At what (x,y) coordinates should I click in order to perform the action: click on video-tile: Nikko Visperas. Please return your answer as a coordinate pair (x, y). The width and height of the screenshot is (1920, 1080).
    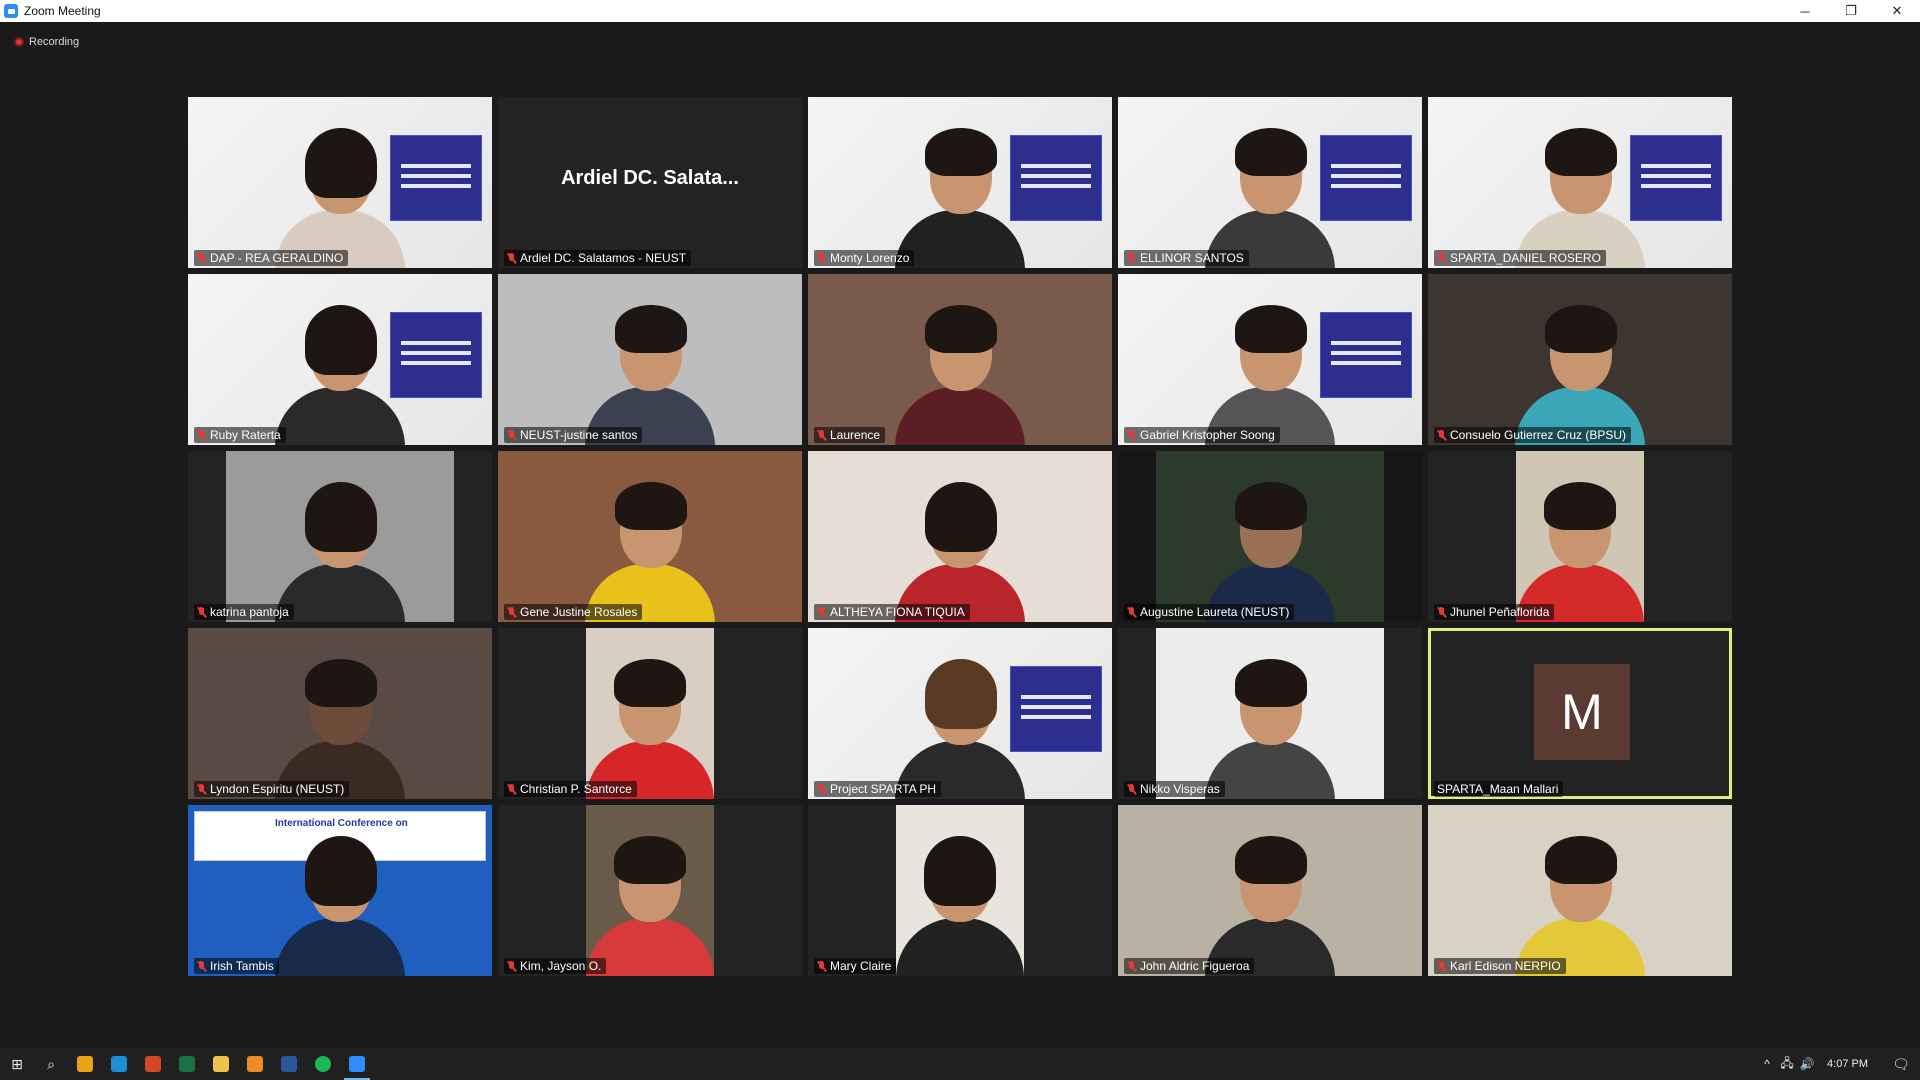
    Looking at the image, I should click on (1270, 713).